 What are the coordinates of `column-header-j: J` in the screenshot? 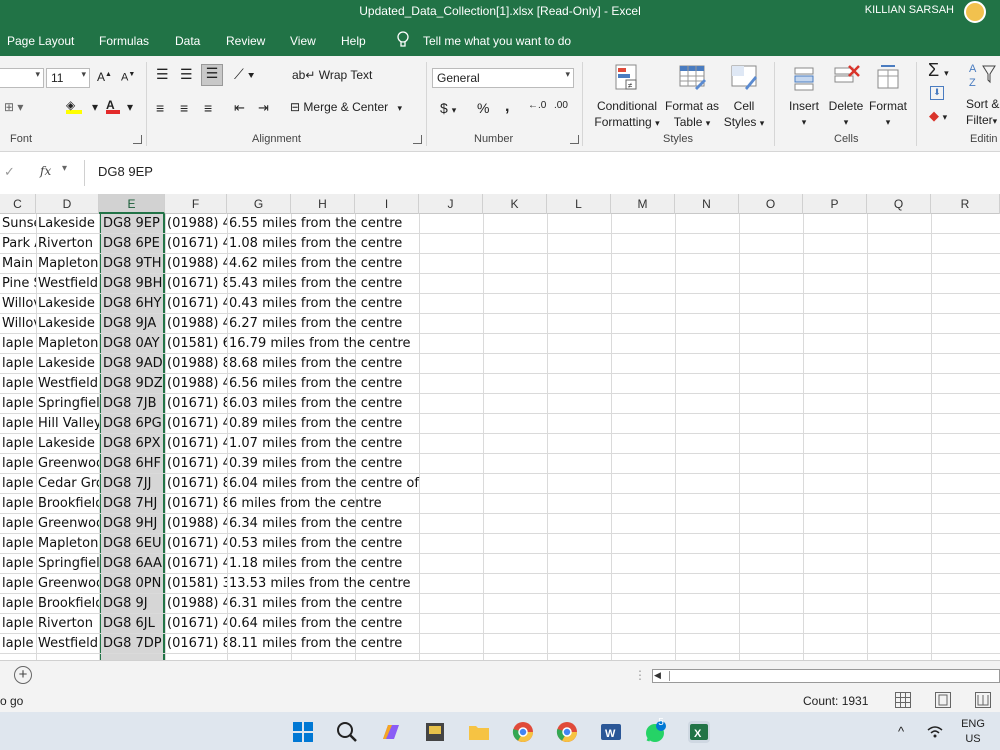 It's located at (451, 204).